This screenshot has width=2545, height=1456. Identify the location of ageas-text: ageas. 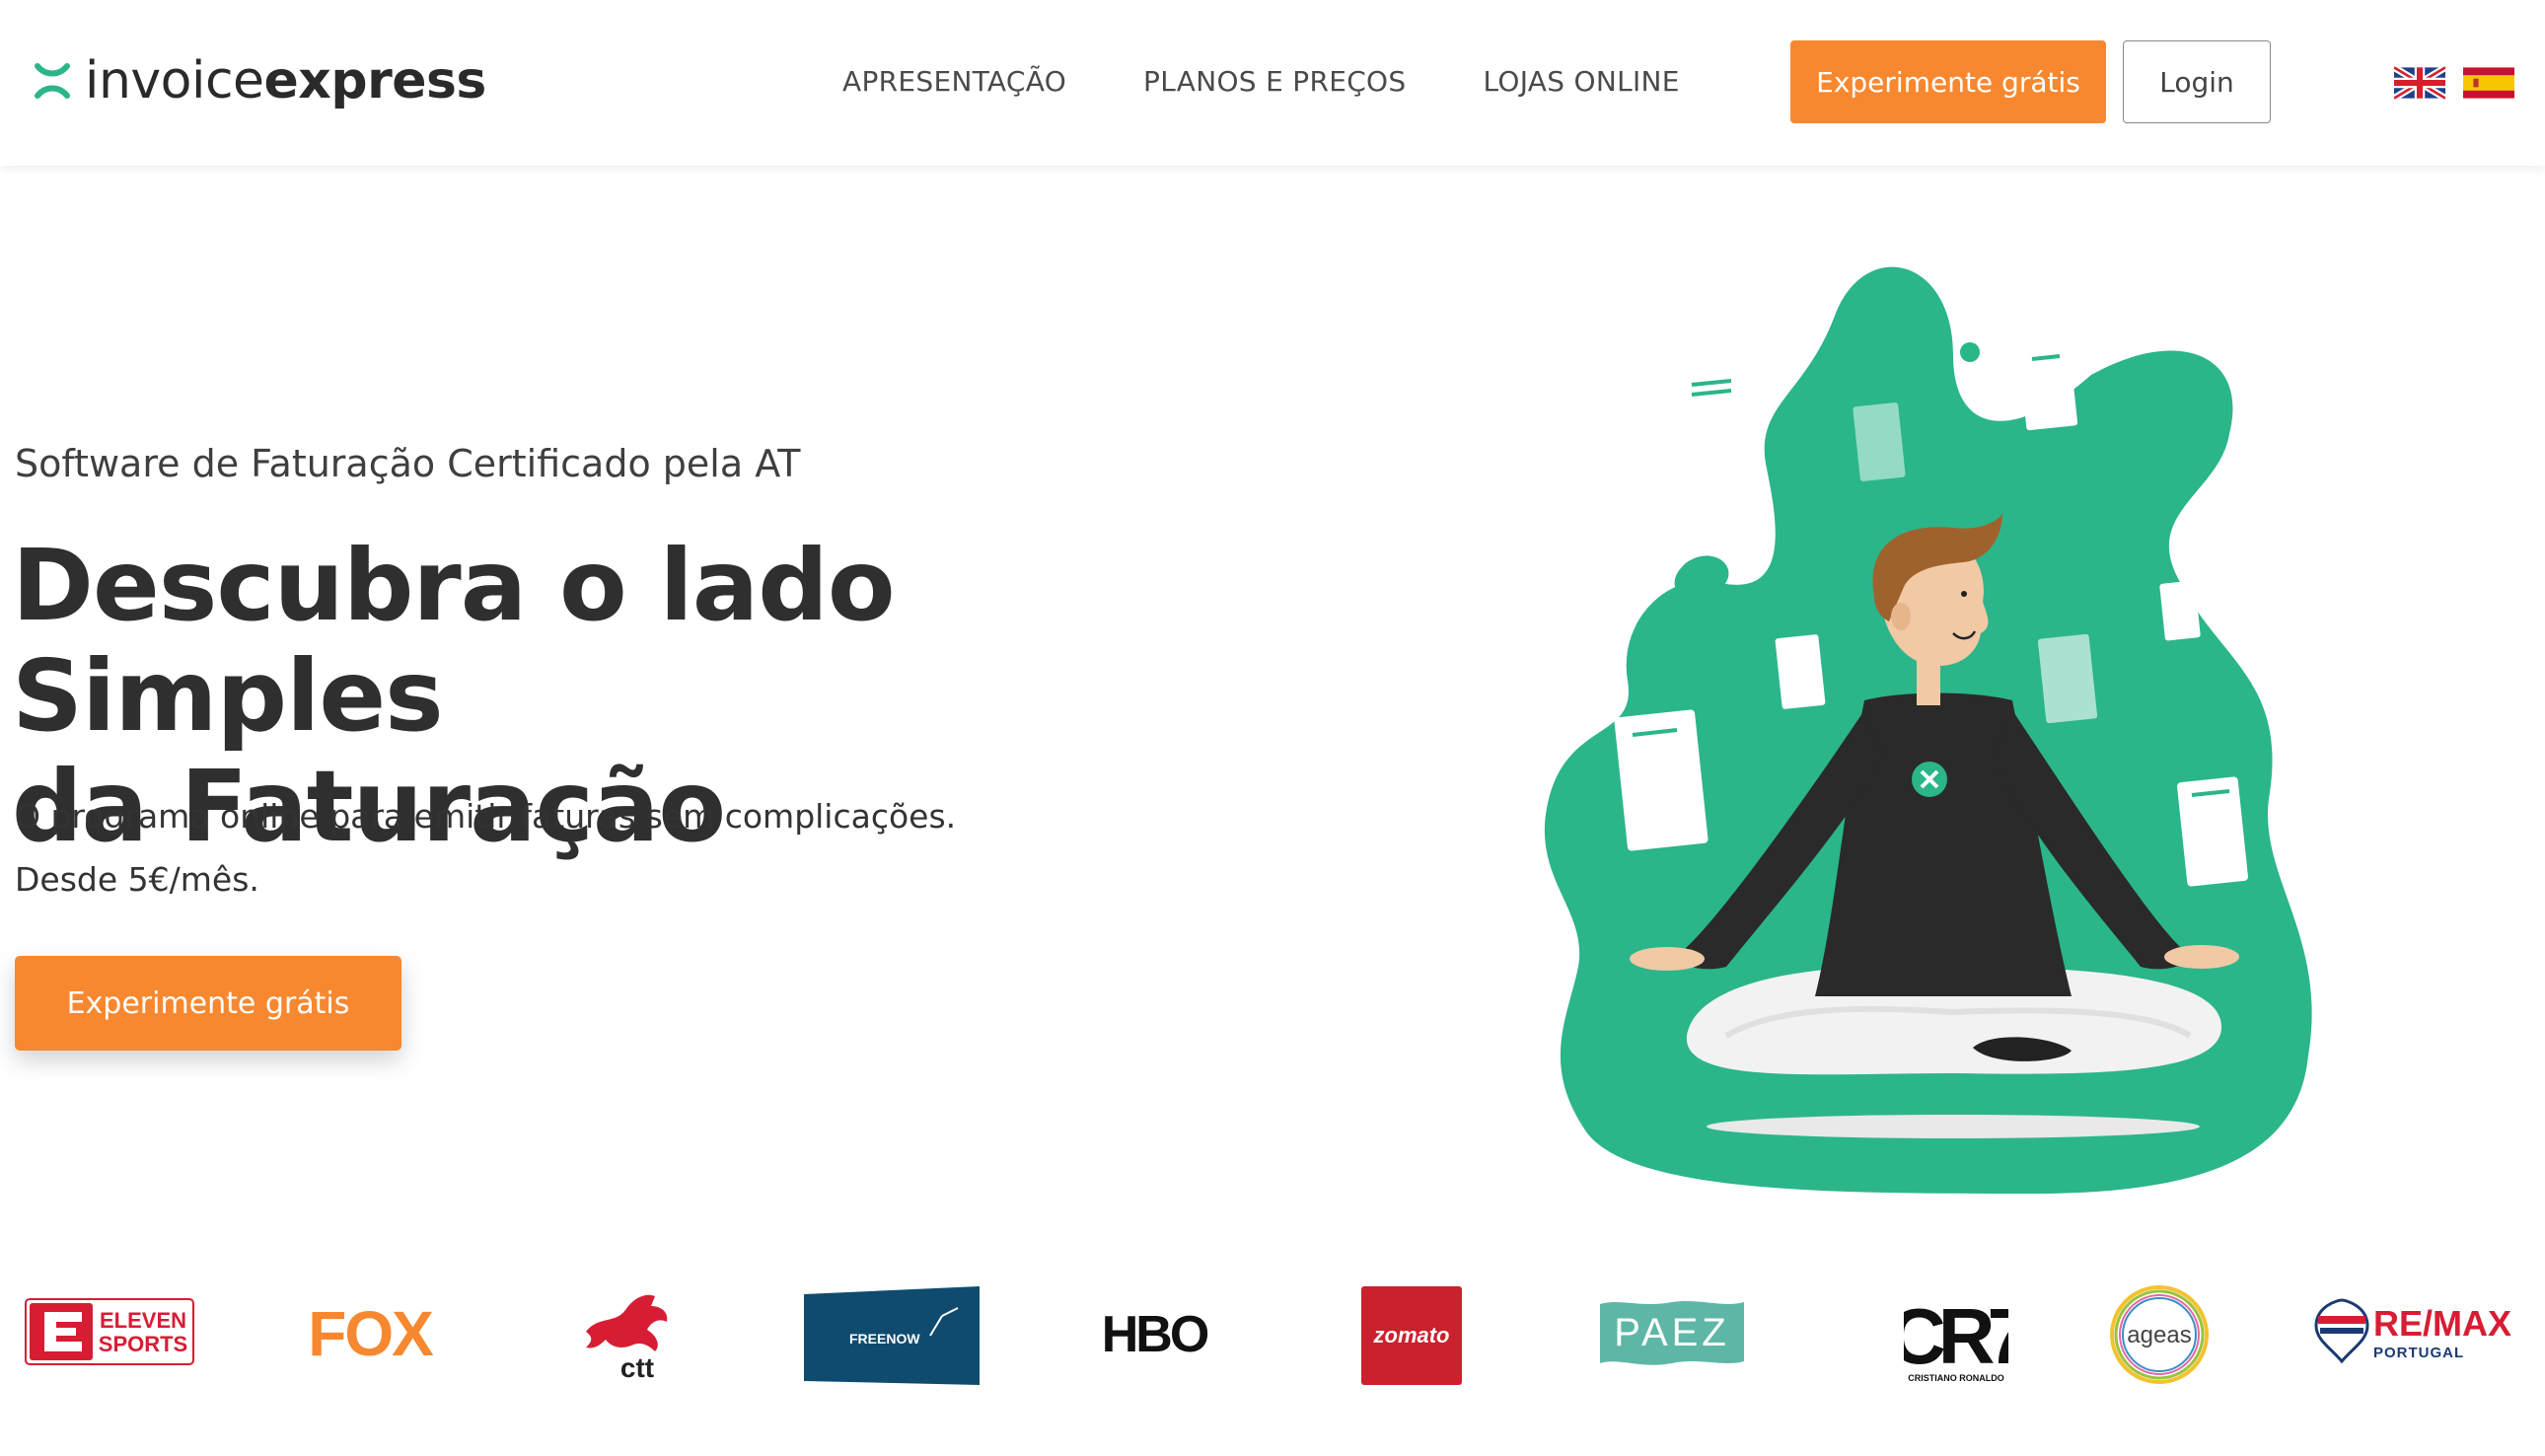
(2159, 1335).